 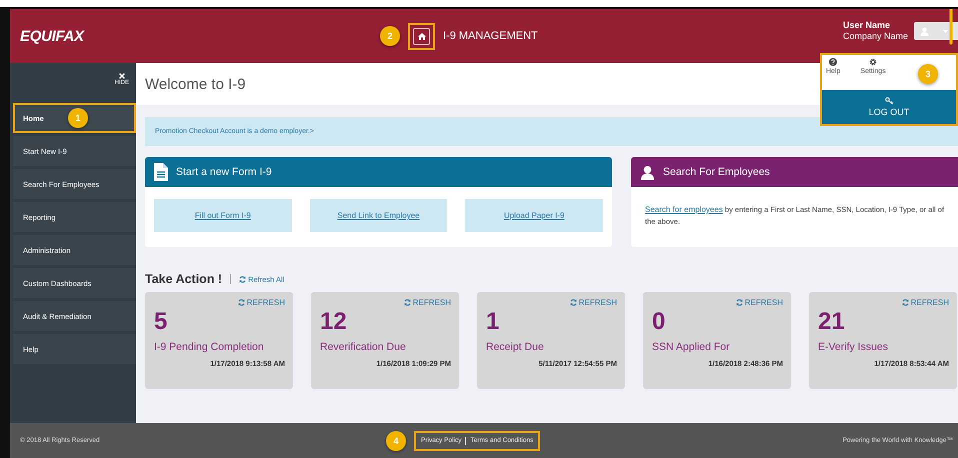 What do you see at coordinates (866, 25) in the screenshot?
I see `user-name: User Name` at bounding box center [866, 25].